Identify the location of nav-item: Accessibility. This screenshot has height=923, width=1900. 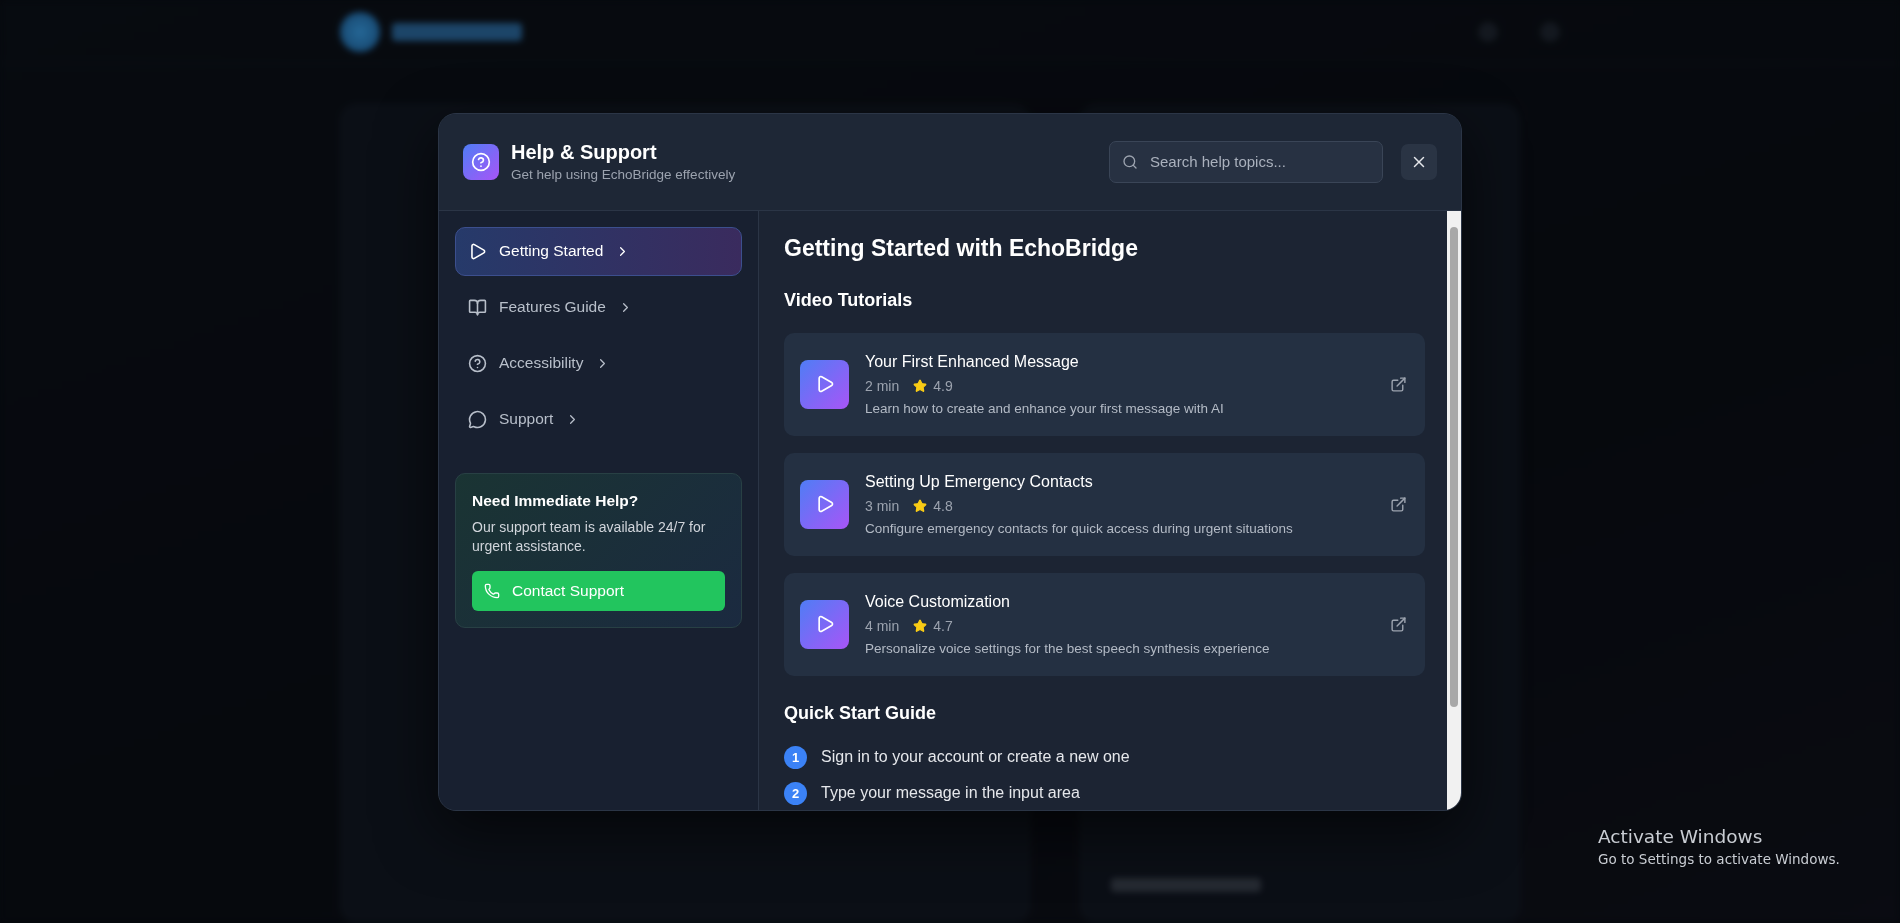
(598, 363).